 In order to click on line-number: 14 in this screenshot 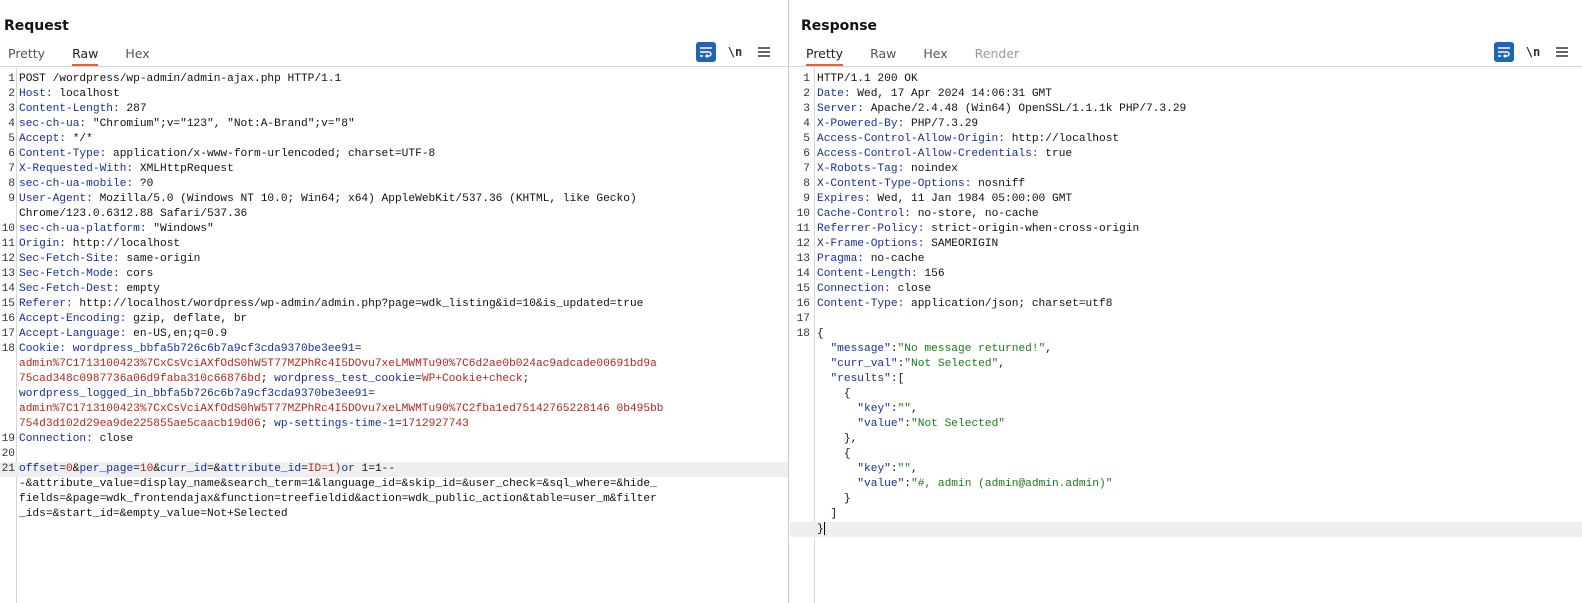, I will do `click(8, 289)`.